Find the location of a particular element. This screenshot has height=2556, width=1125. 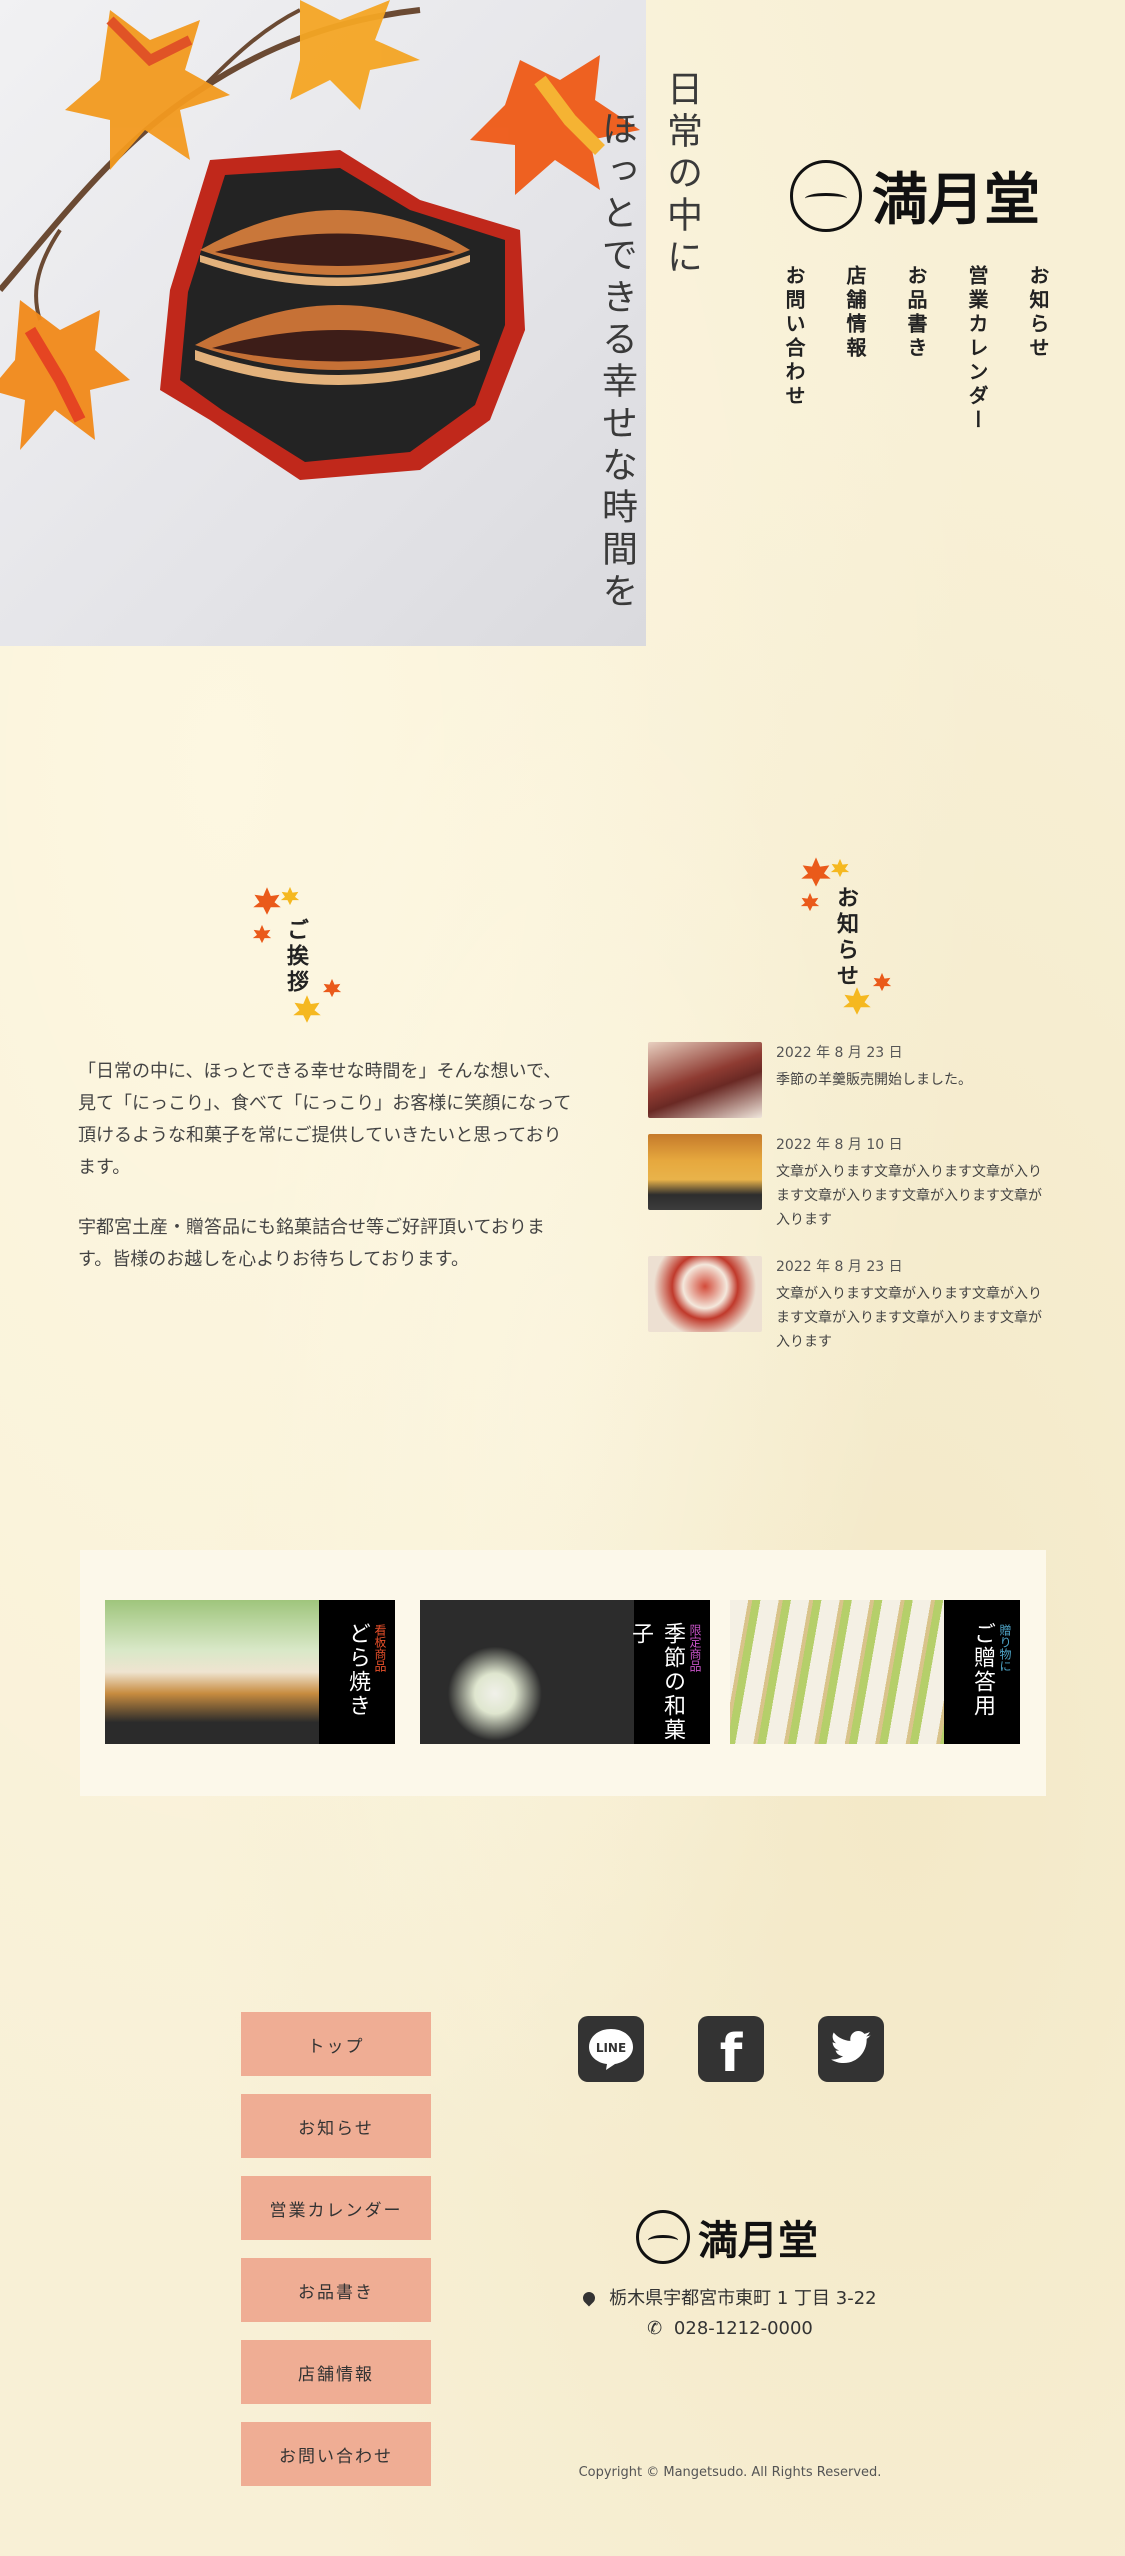

footer-nav-contact: お問い合わせ is located at coordinates (336, 2454).